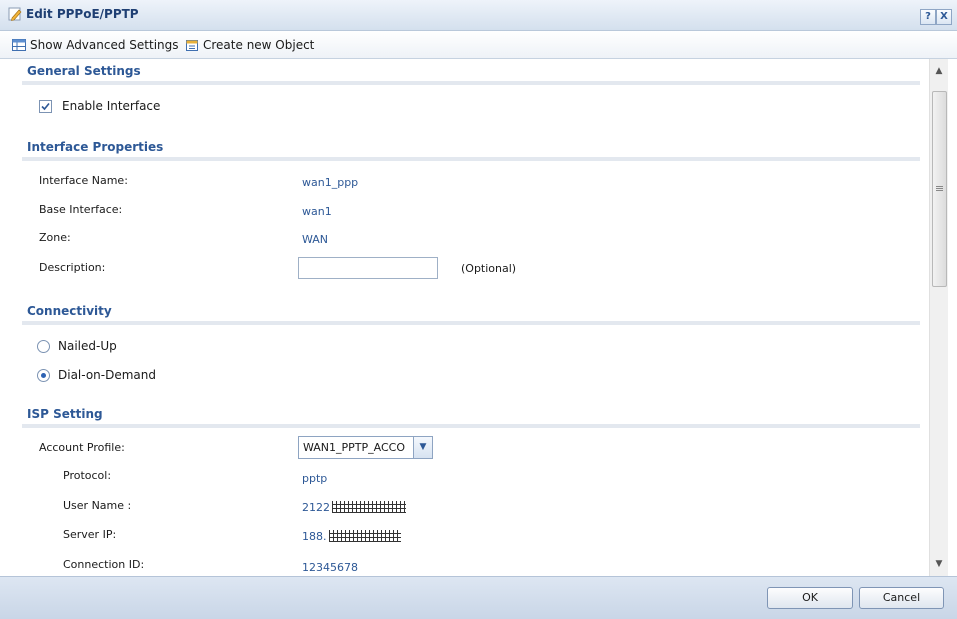 The width and height of the screenshot is (957, 619). What do you see at coordinates (314, 536) in the screenshot?
I see `server-ip-value: 188.` at bounding box center [314, 536].